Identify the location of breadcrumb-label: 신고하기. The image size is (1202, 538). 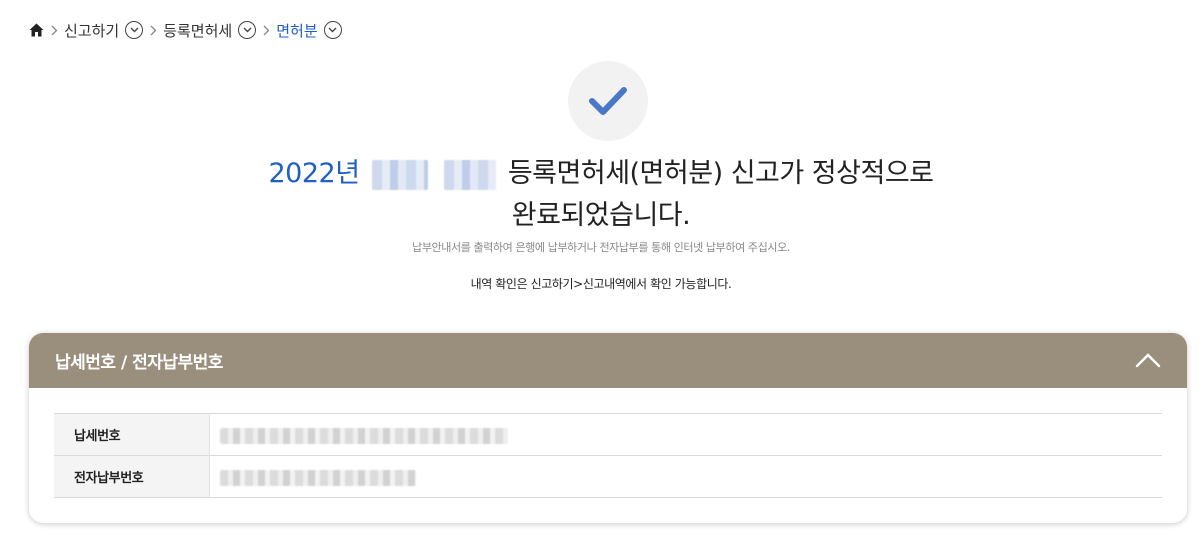
(92, 30).